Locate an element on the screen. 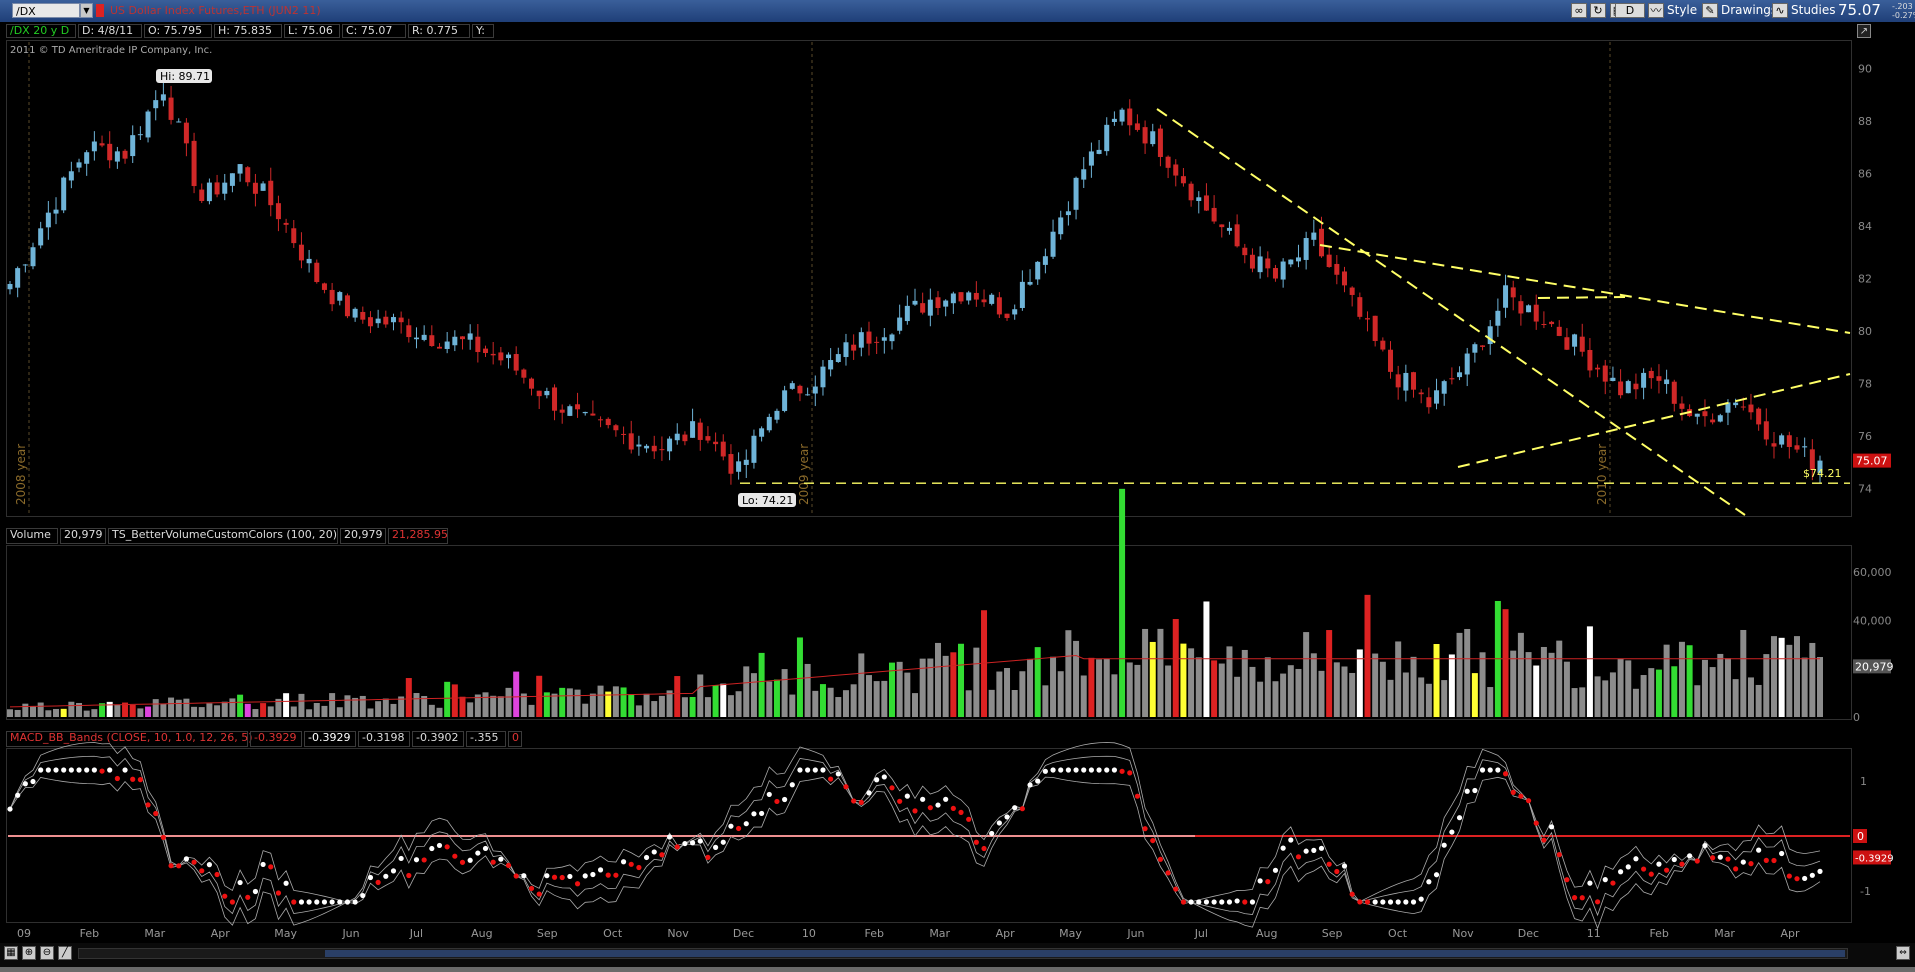 The height and width of the screenshot is (972, 1915). x-axis-label: 11 is located at coordinates (1594, 933).